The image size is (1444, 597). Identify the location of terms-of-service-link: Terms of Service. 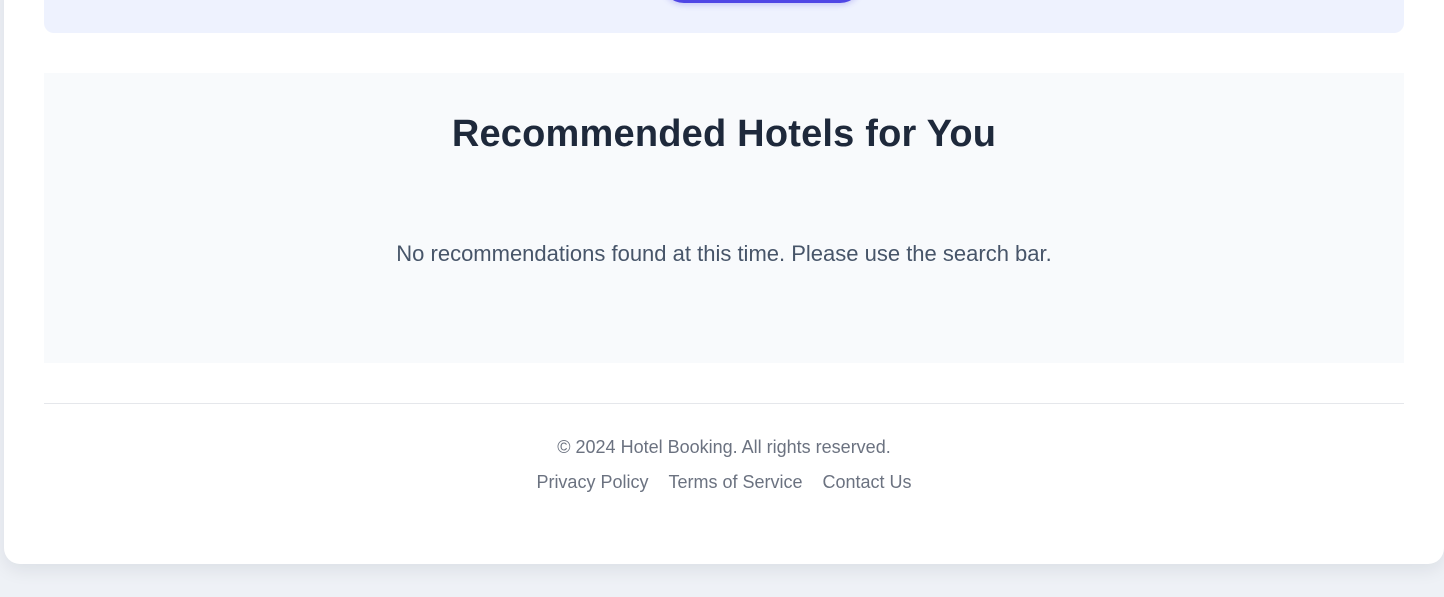
(735, 482).